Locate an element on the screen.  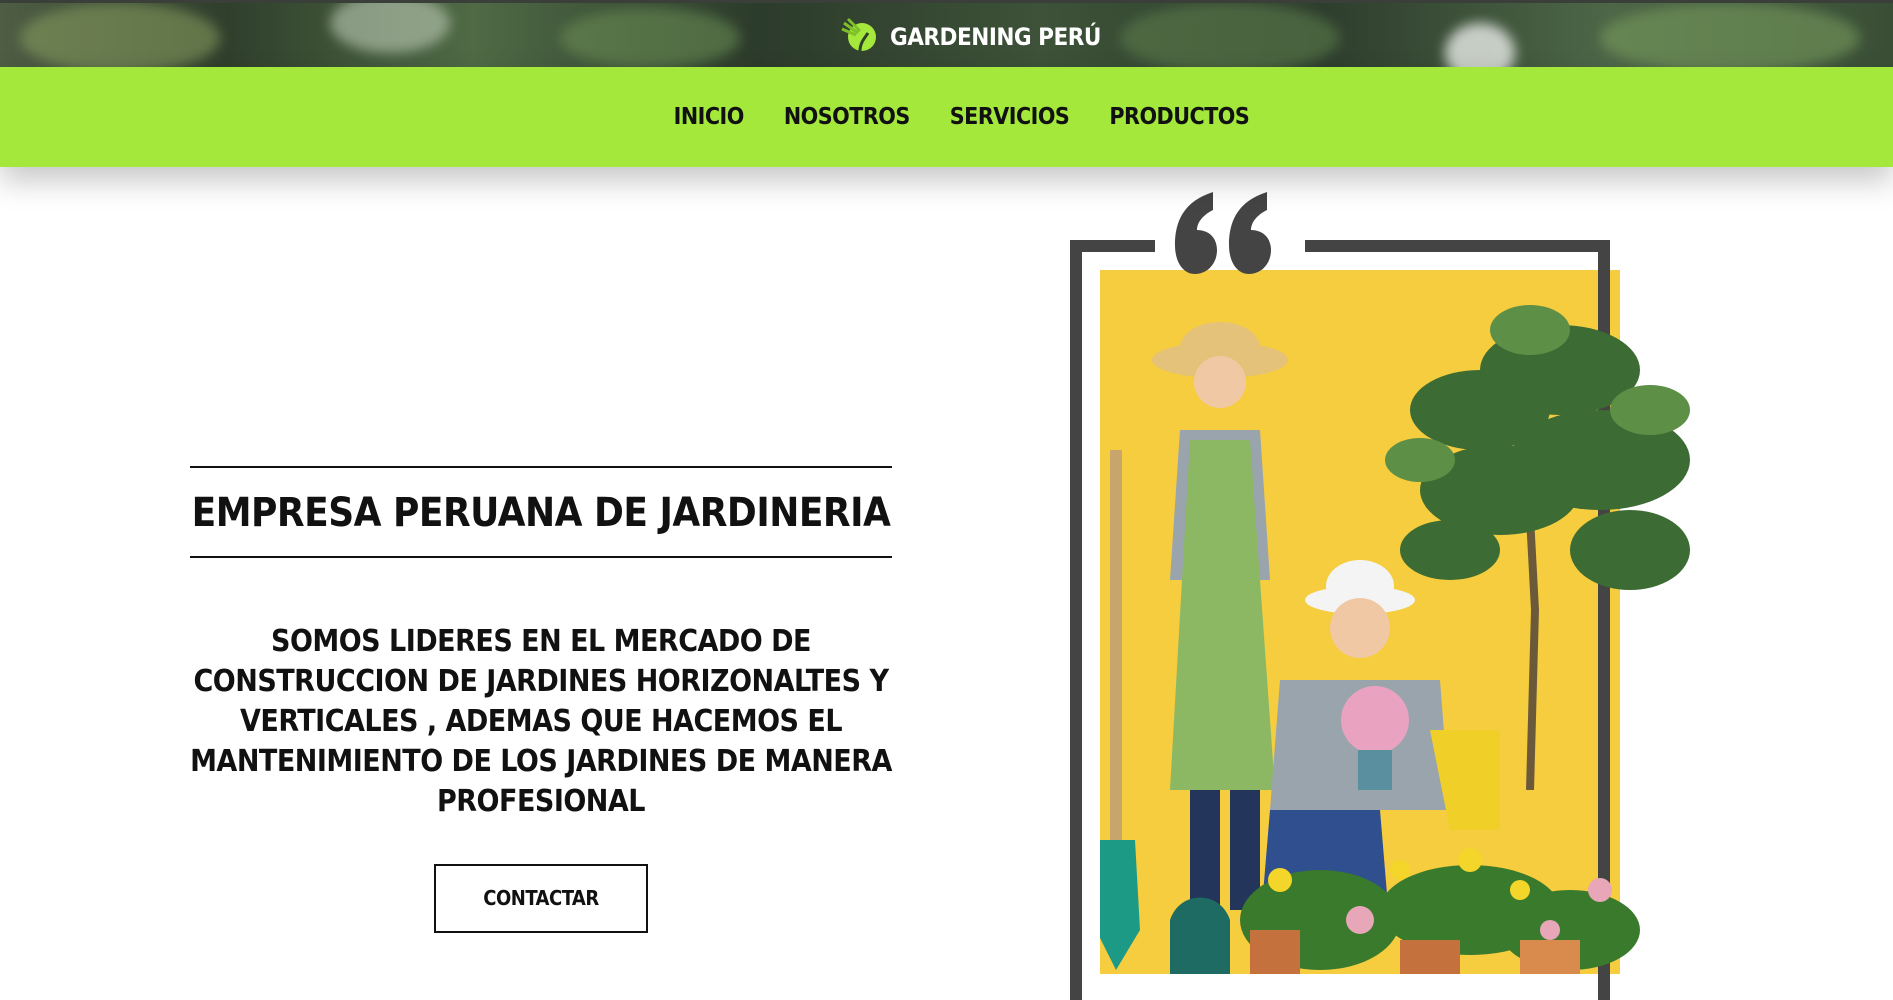
brand: GARDENING PERÚ is located at coordinates (969, 37).